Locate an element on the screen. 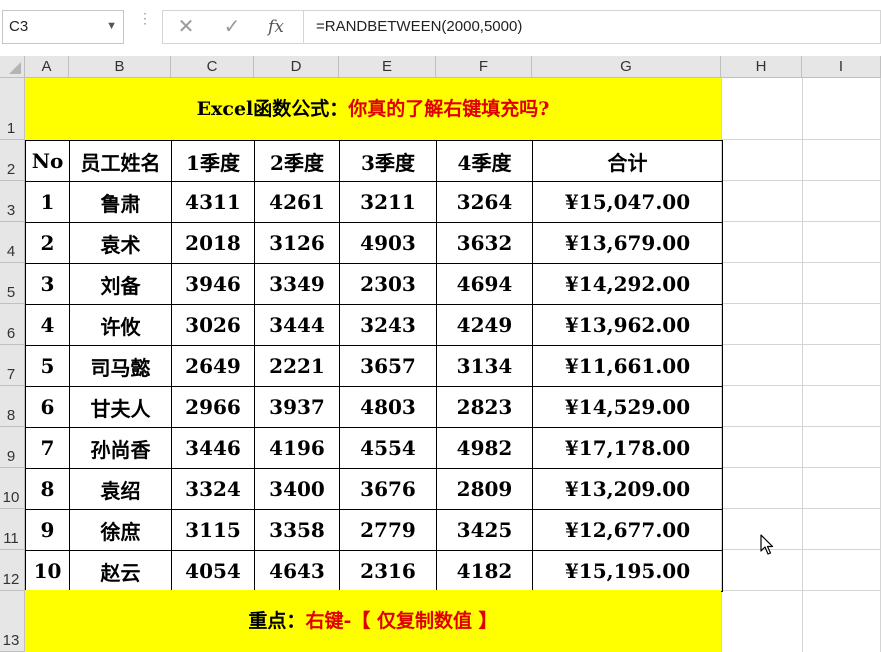 Image resolution: width=881 pixels, height=652 pixels. header-cell: 3季度 is located at coordinates (388, 161).